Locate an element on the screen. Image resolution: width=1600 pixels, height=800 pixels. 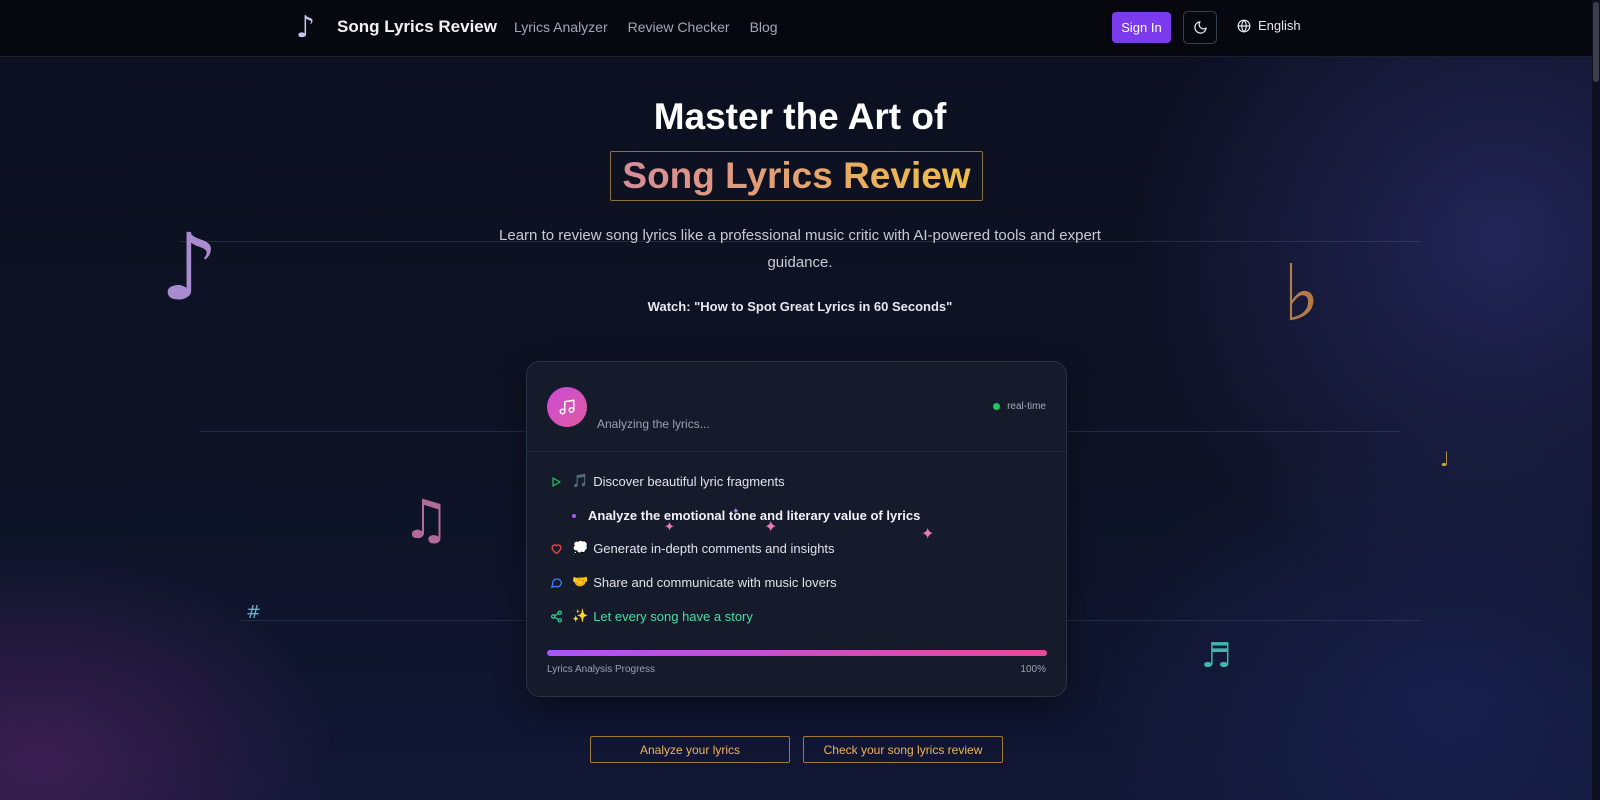
live-dot-icon is located at coordinates (997, 406).